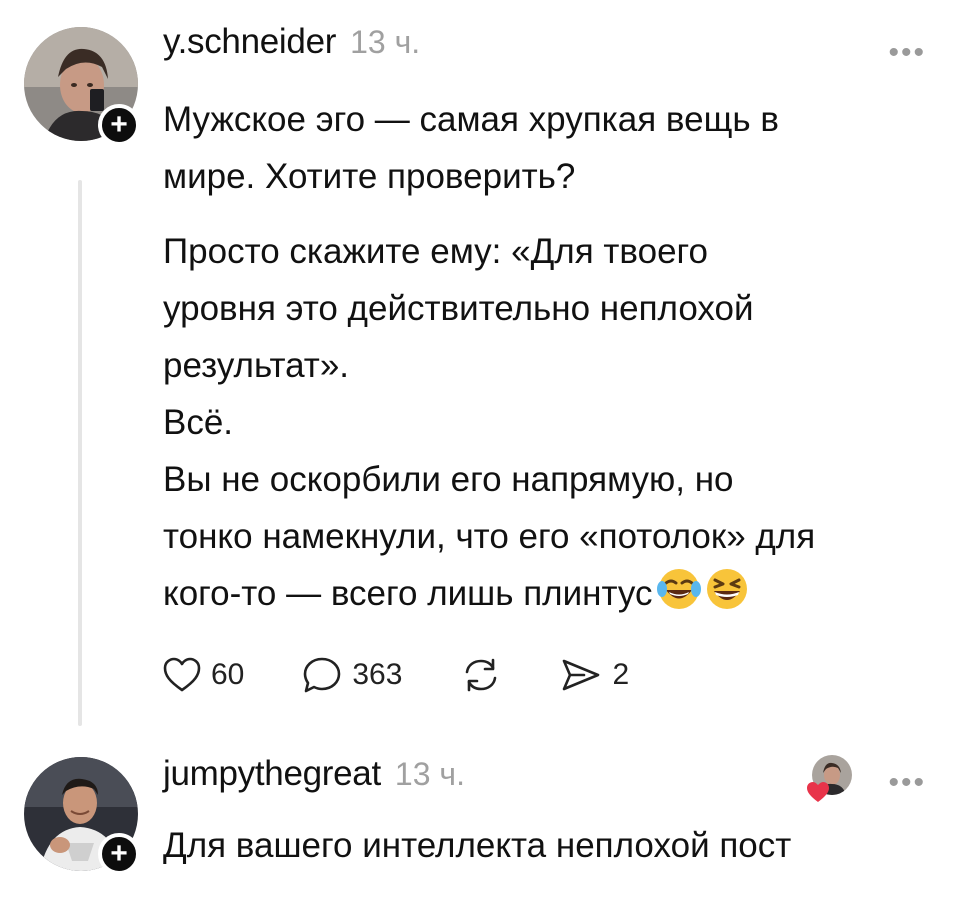 The image size is (960, 901). What do you see at coordinates (198, 422) in the screenshot?
I see `post-text-line: Всё.` at bounding box center [198, 422].